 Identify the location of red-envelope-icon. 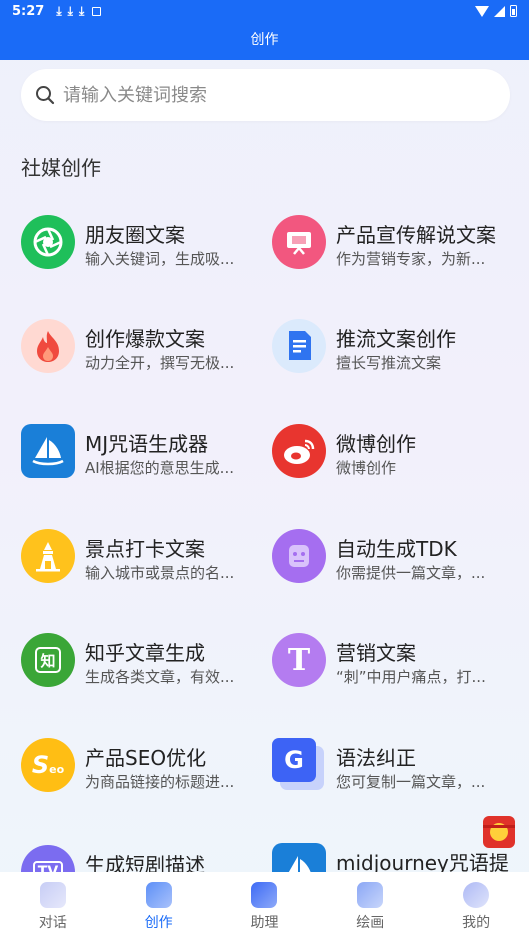
(499, 832).